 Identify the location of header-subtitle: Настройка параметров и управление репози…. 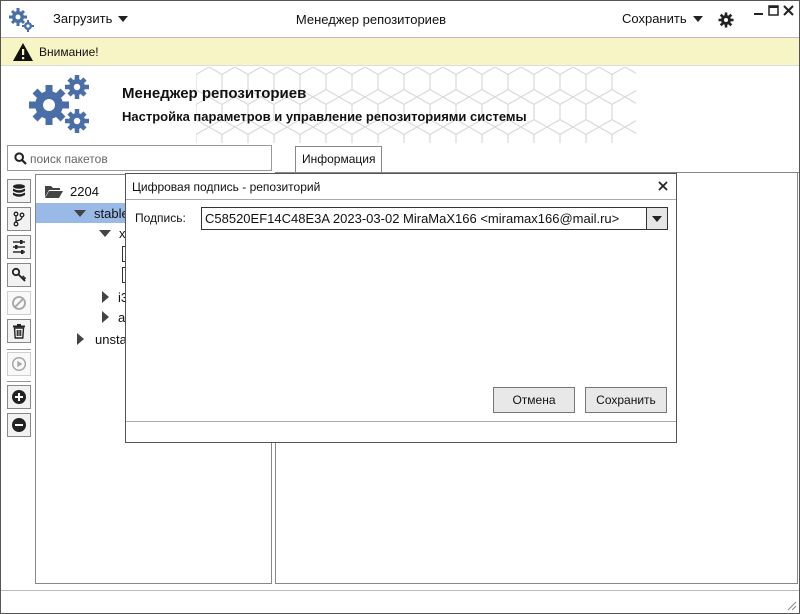
(324, 116).